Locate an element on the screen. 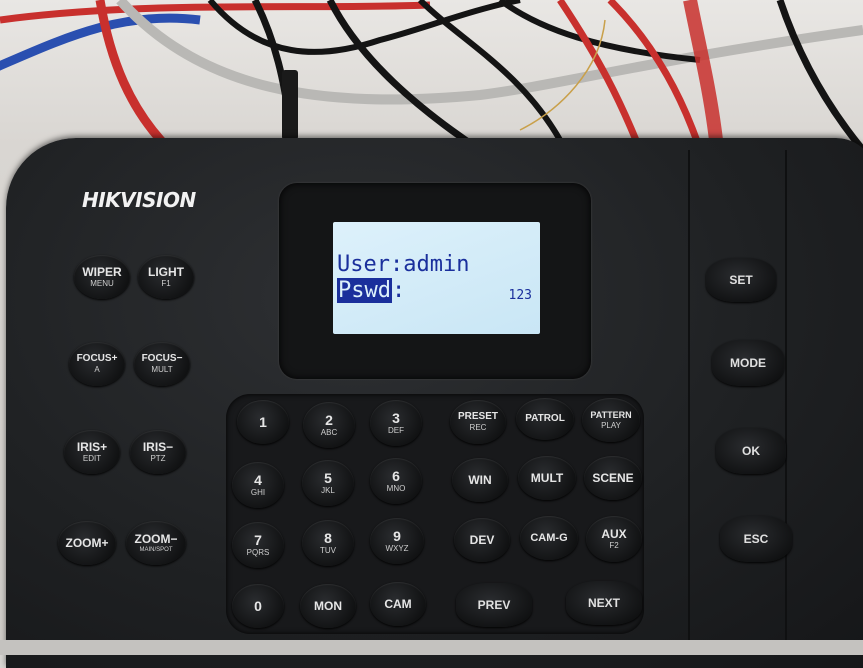 The image size is (863, 668). cam-g-button: CAM-G is located at coordinates (549, 538).